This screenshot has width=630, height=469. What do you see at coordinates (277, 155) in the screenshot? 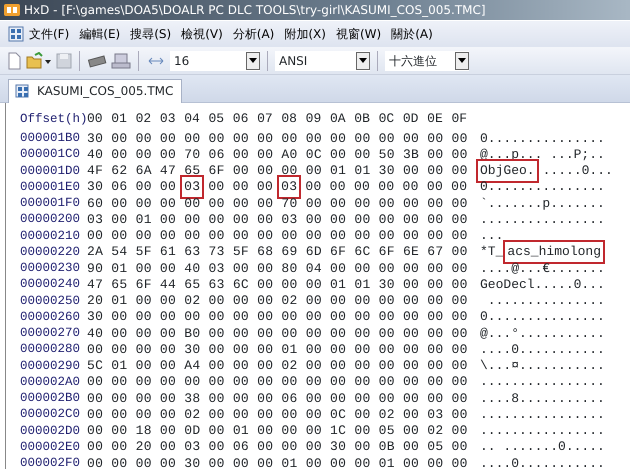
I see `hex-bytes: 40 00 00 00 70 06 00 00 A0 0C 00 00 50 3B 00 00` at bounding box center [277, 155].